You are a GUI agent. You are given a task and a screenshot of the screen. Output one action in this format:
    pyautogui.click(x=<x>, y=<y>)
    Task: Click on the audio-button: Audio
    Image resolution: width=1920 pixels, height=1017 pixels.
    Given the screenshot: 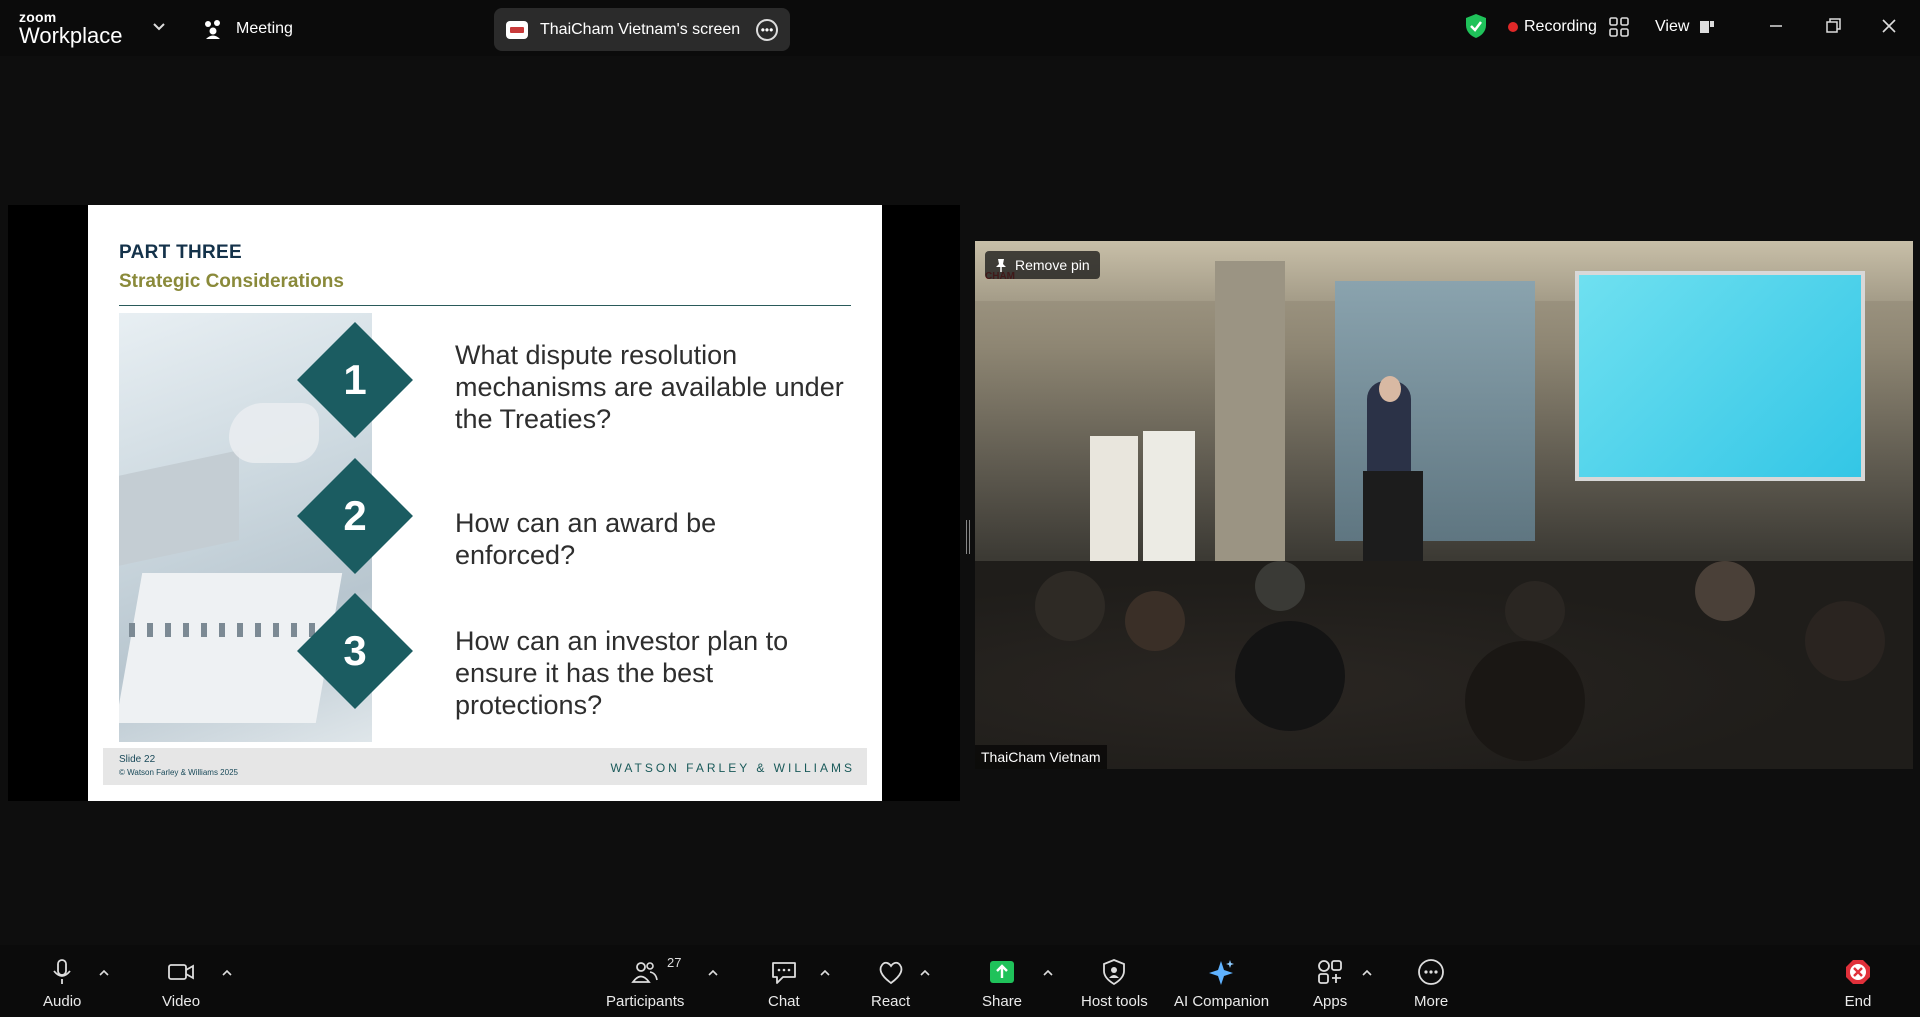 What is the action you would take?
    pyautogui.click(x=62, y=983)
    